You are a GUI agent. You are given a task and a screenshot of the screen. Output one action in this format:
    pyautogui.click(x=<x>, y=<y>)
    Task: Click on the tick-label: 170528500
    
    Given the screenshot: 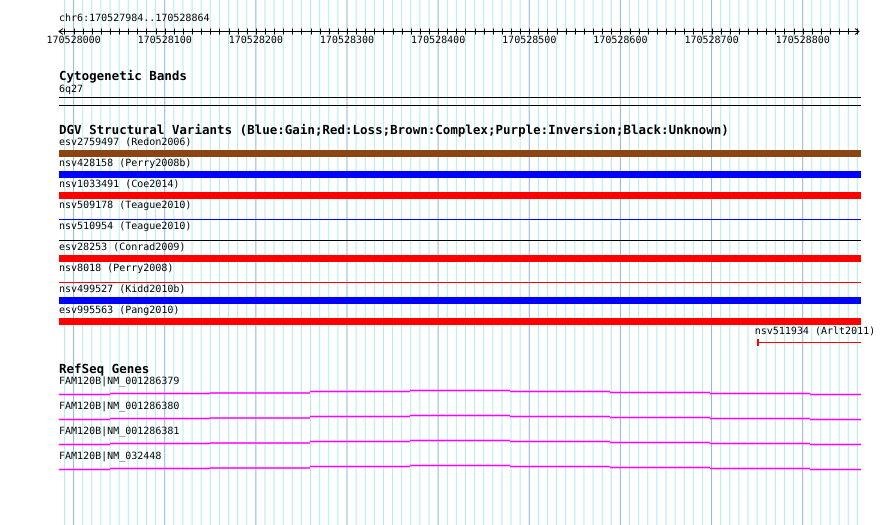 What is the action you would take?
    pyautogui.click(x=529, y=41)
    